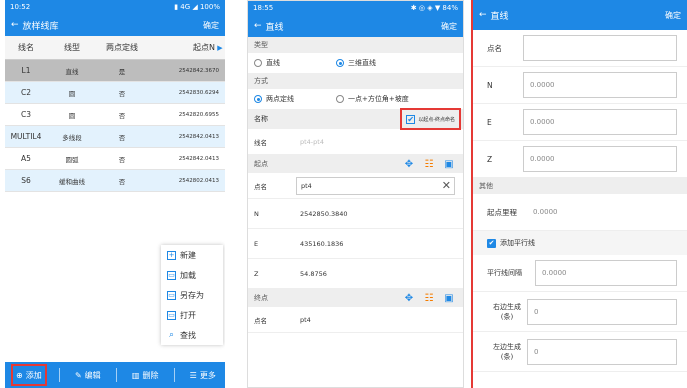  I want to click on status-bar: 10:52 ▮ 4G ◢ 100%, so click(115, 7).